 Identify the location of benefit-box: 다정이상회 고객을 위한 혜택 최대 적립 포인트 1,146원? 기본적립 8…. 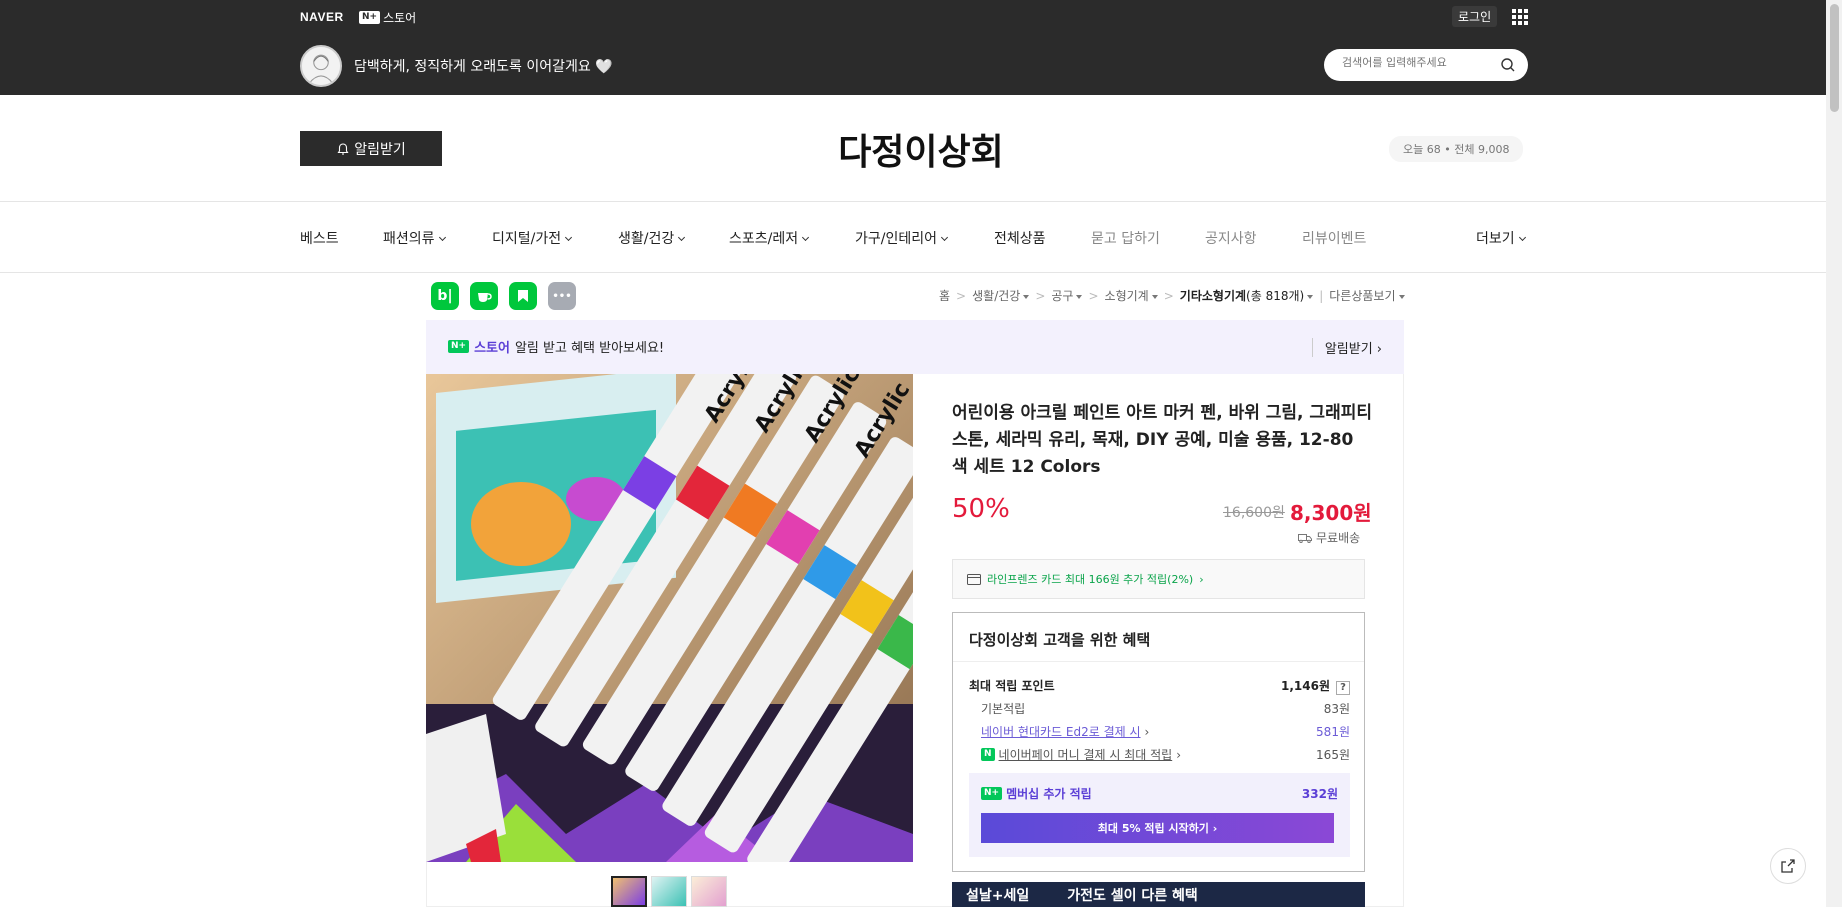
(1158, 742).